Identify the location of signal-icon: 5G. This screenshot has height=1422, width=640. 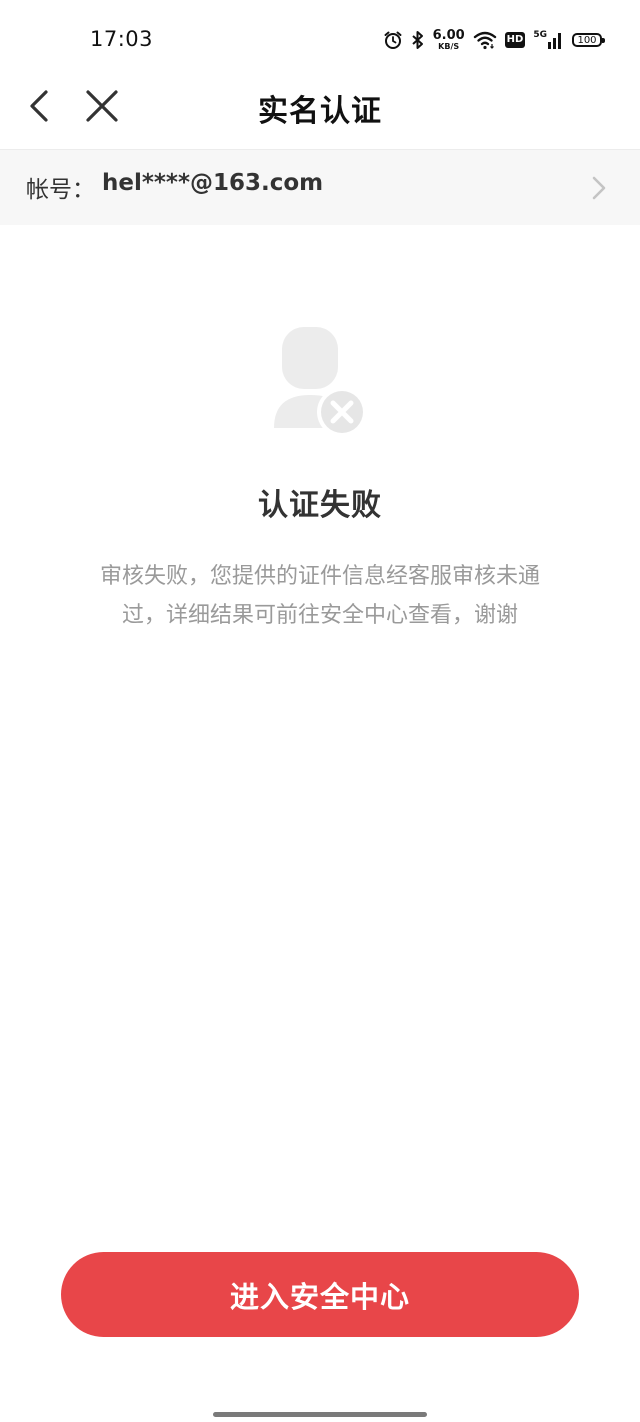
(547, 40).